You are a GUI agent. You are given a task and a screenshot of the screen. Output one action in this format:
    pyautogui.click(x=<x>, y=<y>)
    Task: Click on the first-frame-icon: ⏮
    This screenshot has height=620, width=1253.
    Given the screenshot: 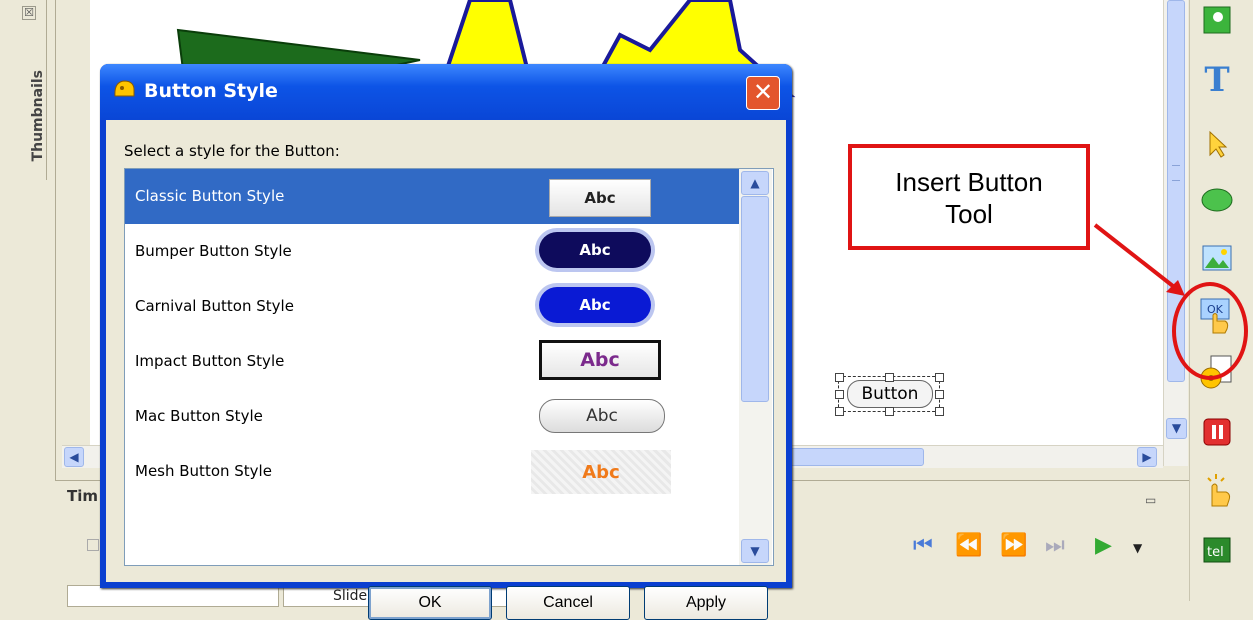 What is the action you would take?
    pyautogui.click(x=923, y=545)
    